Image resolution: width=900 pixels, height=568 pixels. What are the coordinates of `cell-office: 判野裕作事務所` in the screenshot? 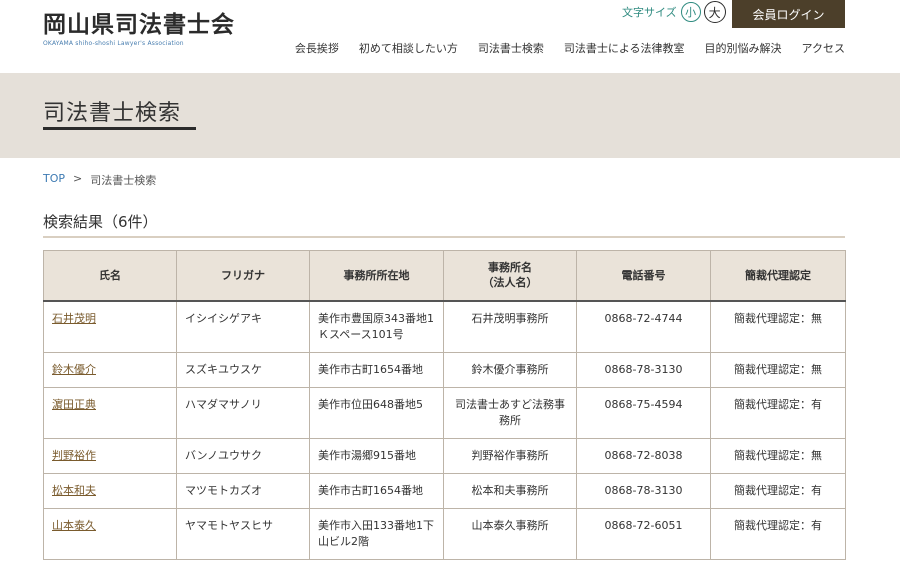 It's located at (510, 455).